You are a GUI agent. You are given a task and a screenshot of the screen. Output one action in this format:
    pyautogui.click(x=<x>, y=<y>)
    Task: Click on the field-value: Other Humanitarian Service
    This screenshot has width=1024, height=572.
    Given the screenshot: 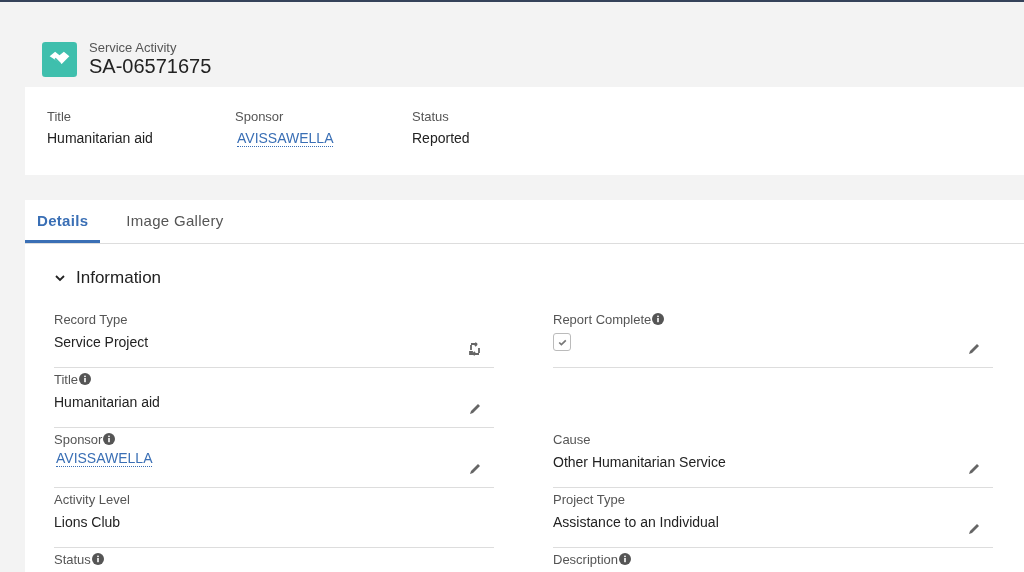 What is the action you would take?
    pyautogui.click(x=639, y=462)
    